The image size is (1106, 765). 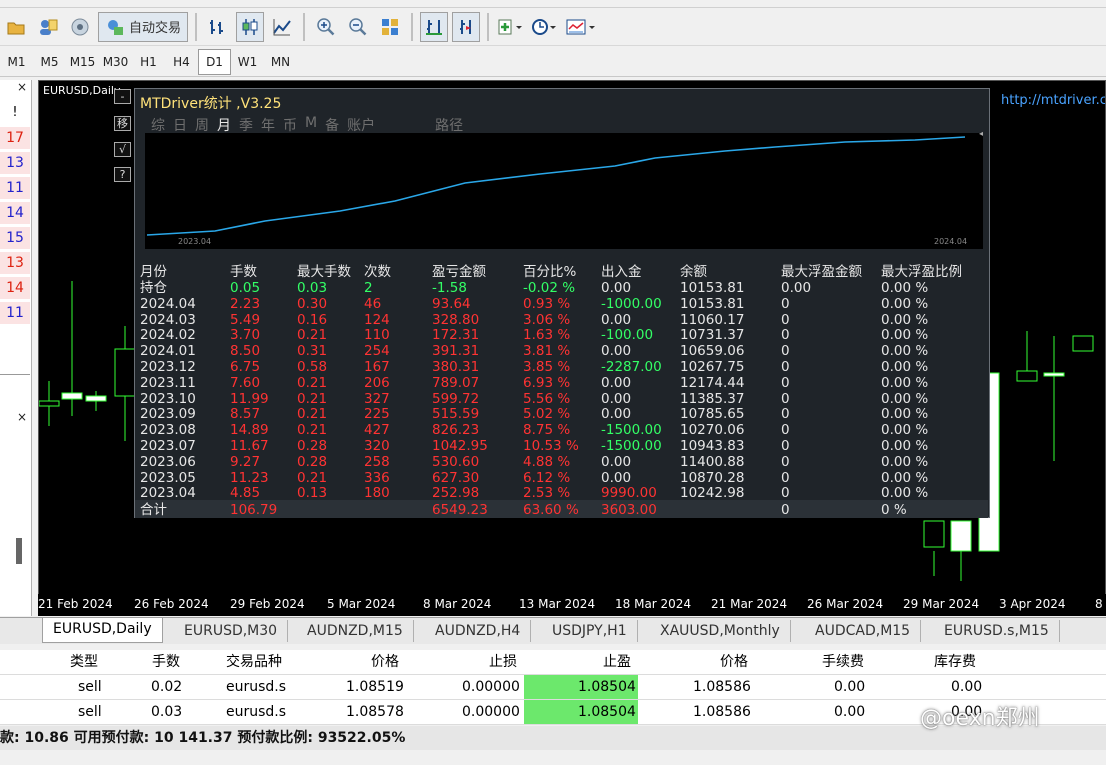 I want to click on chart-tab-audcad-m15: AUDCAD,M15, so click(x=863, y=631).